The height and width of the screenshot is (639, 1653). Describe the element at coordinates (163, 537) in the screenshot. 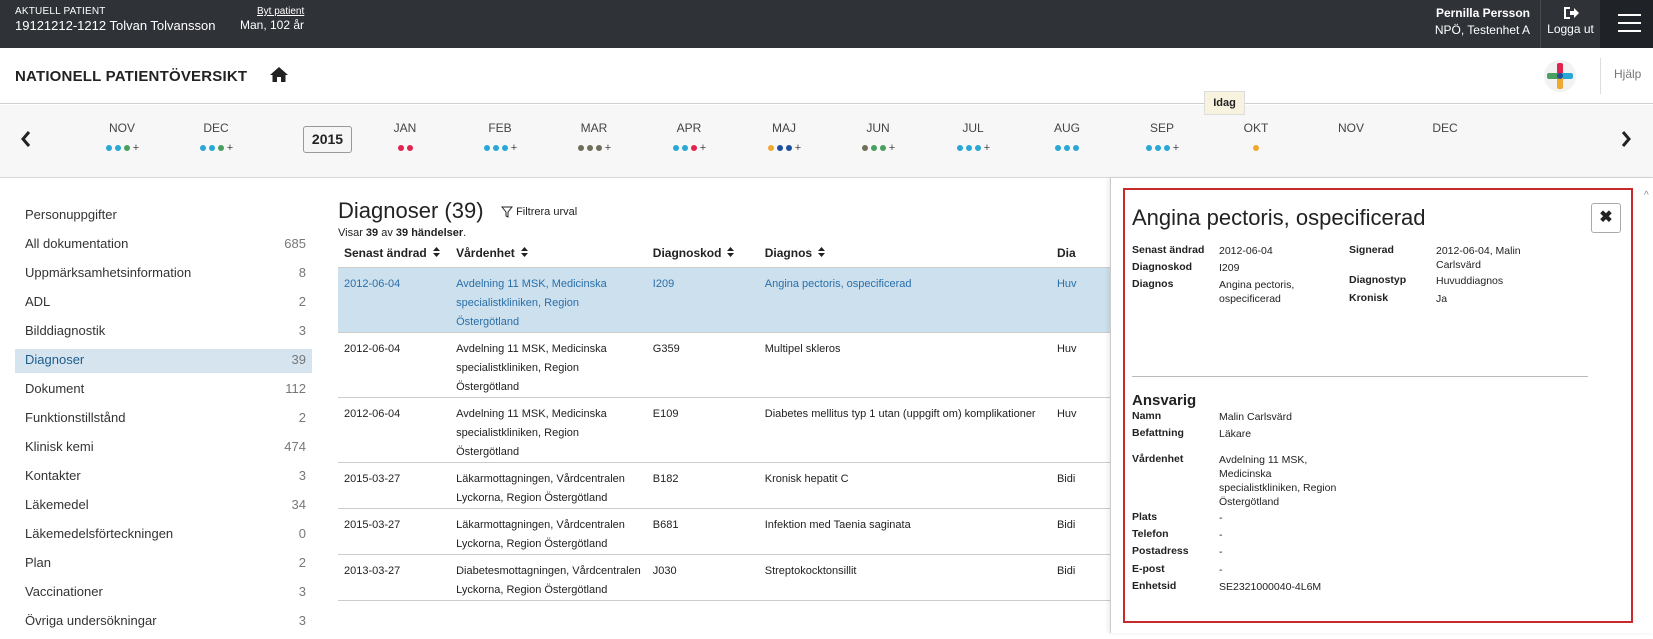

I see `sidebar-item: Läkemedelsförteckningen 0` at that location.